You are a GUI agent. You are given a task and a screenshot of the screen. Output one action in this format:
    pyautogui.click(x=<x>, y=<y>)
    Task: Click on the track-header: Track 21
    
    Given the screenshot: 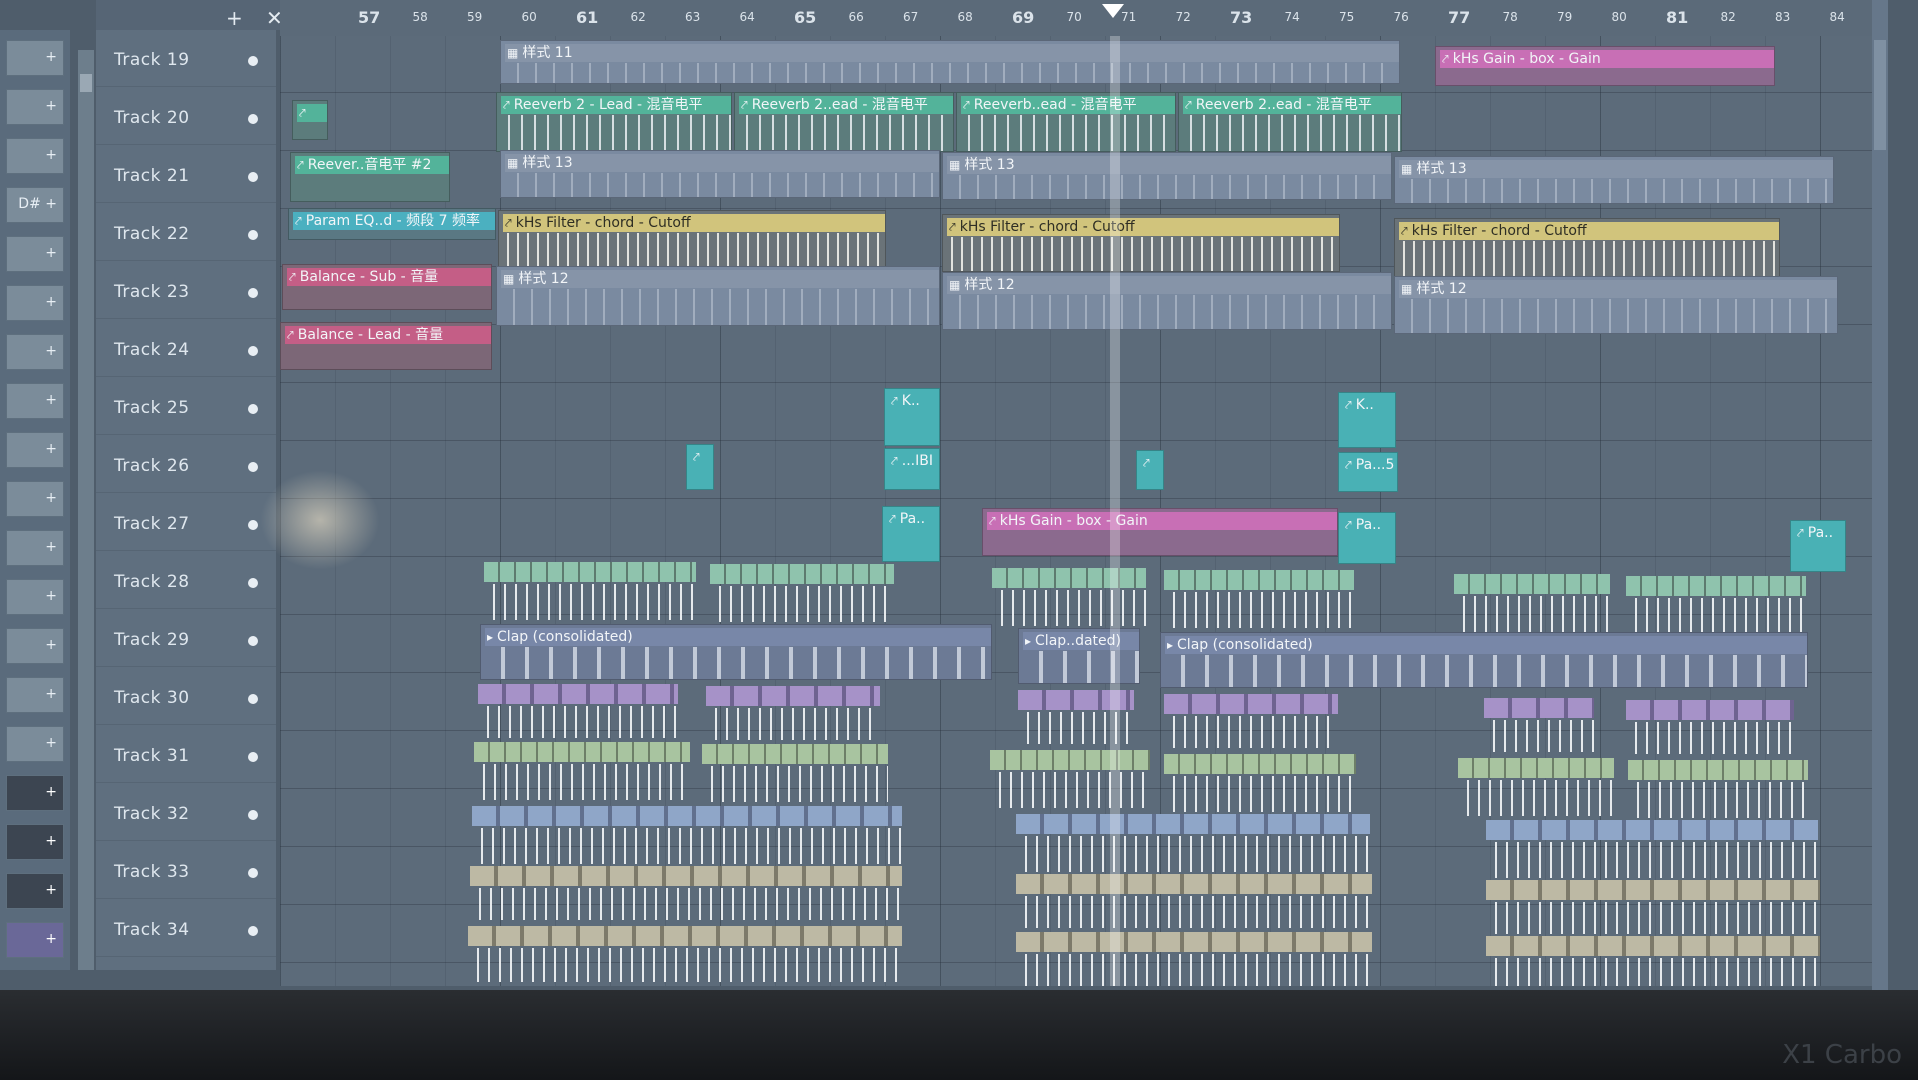 What is the action you would take?
    pyautogui.click(x=186, y=174)
    